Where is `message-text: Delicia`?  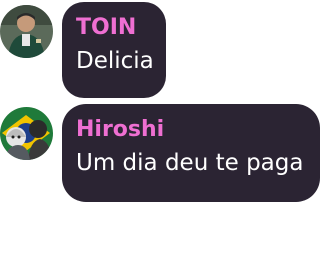 message-text: Delicia is located at coordinates (115, 61).